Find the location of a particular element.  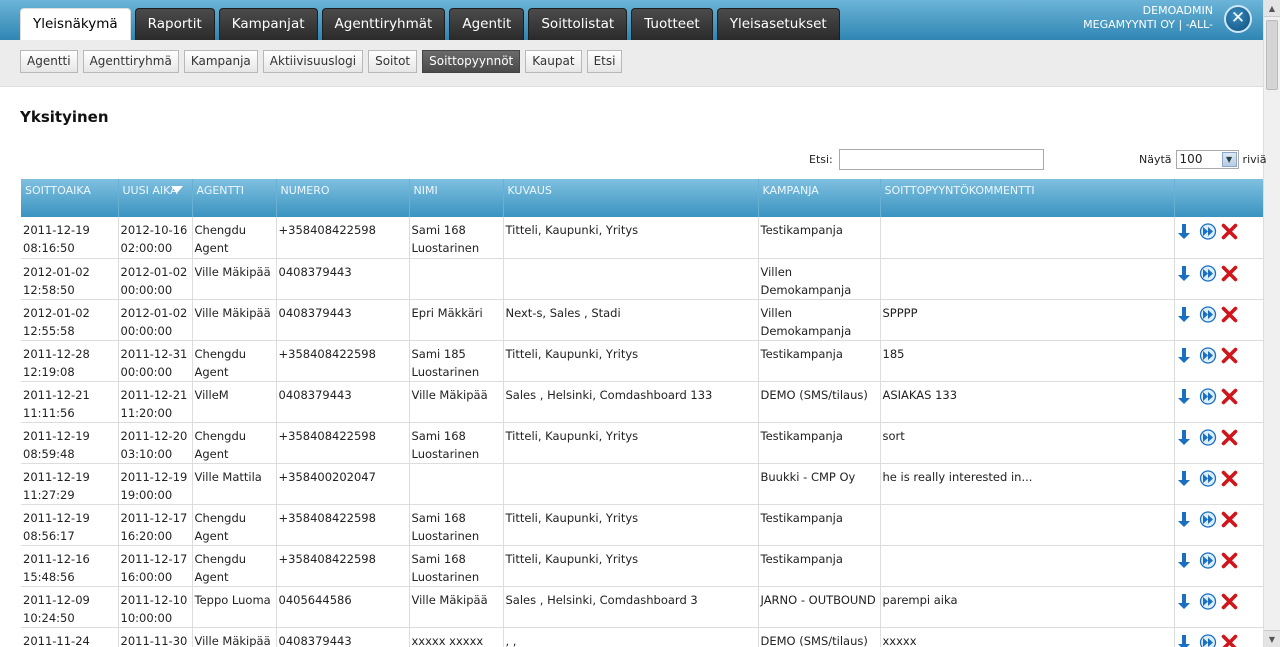

column-header-label: AGENTTI is located at coordinates (220, 190).